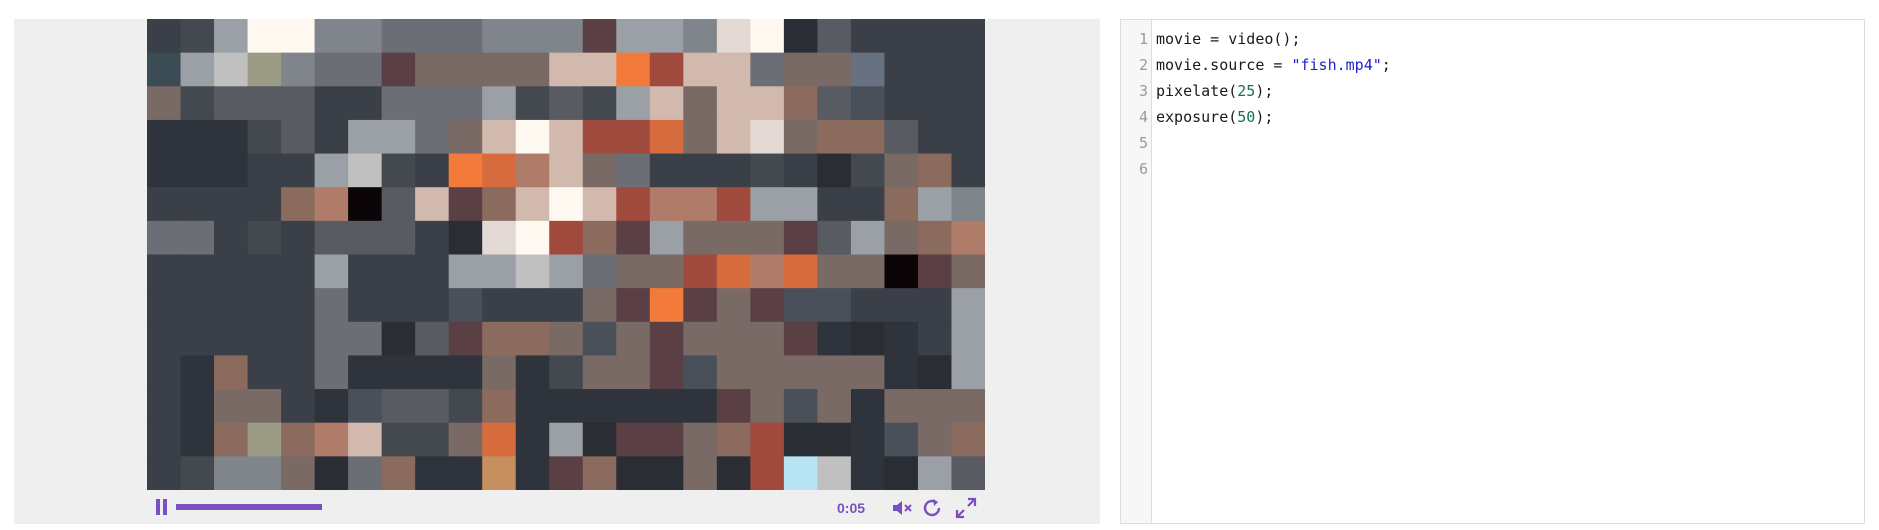  What do you see at coordinates (1492, 117) in the screenshot?
I see `code-line: 4 exposure(50);` at bounding box center [1492, 117].